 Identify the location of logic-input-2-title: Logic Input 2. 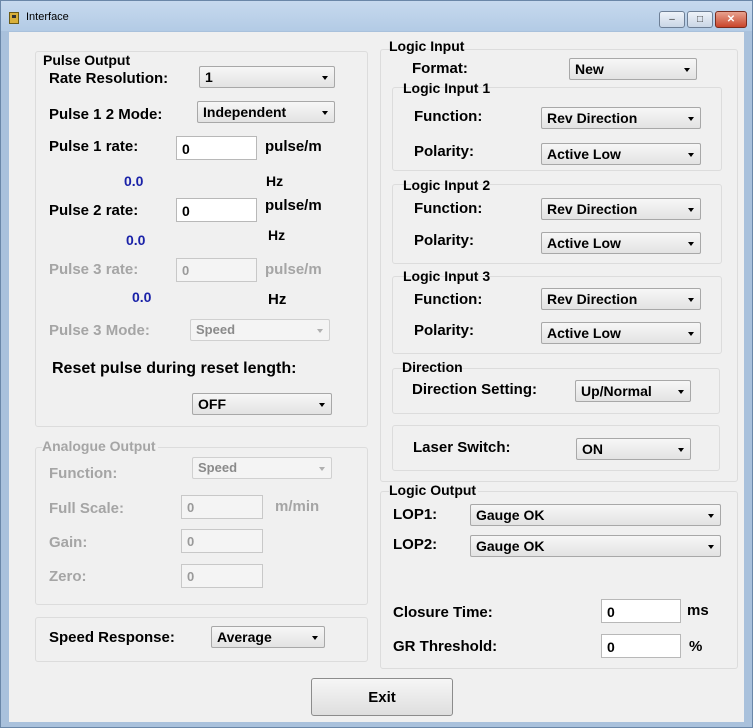
(447, 185).